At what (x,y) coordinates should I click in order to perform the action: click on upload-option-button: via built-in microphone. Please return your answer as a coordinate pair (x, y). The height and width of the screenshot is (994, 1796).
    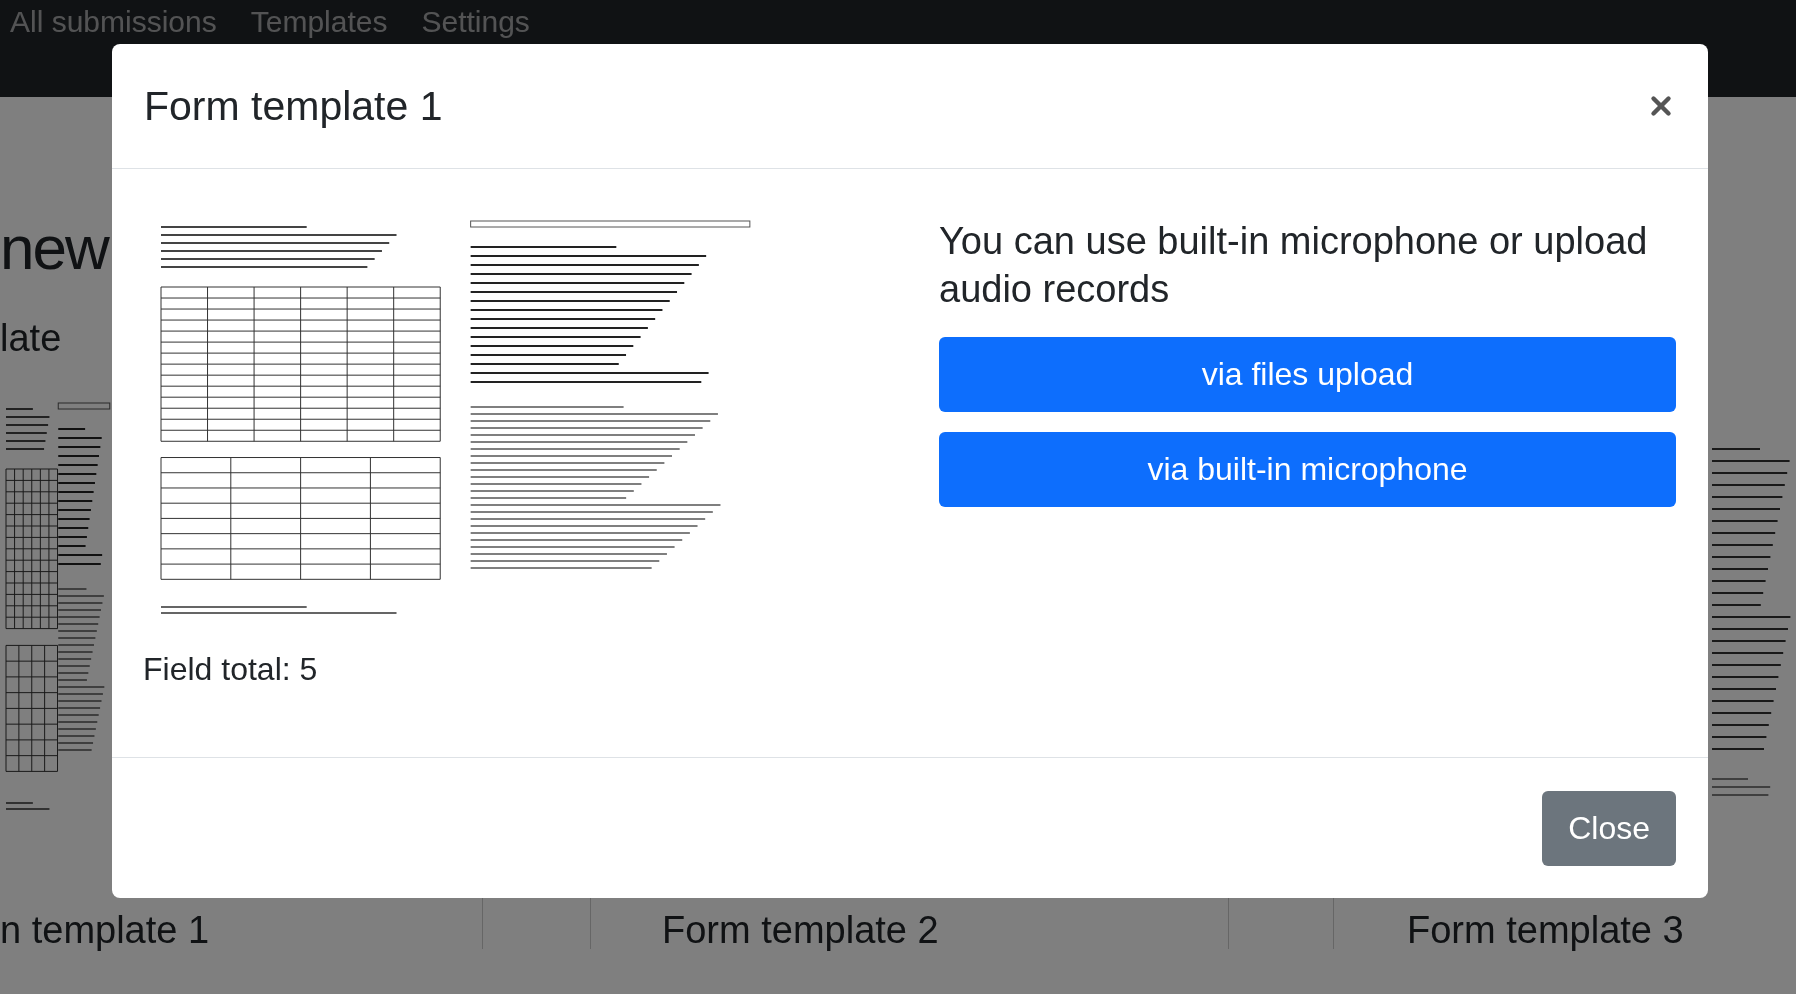
    Looking at the image, I should click on (1307, 469).